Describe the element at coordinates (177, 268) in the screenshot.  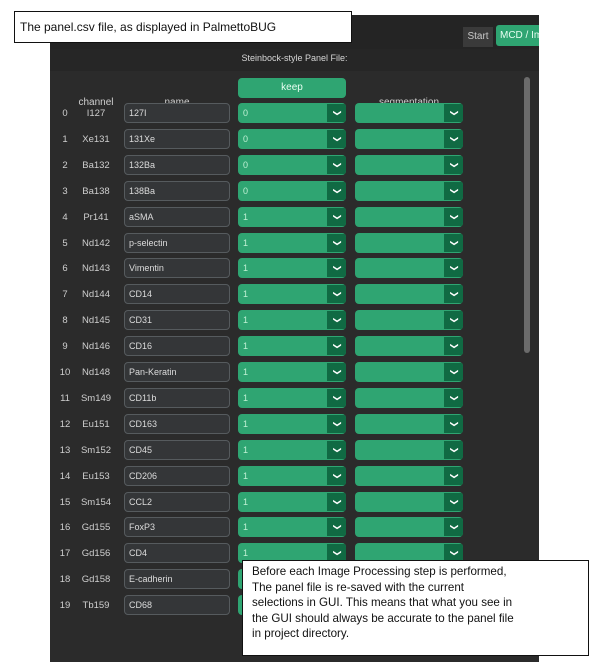
I see `name-field: Vimentin` at that location.